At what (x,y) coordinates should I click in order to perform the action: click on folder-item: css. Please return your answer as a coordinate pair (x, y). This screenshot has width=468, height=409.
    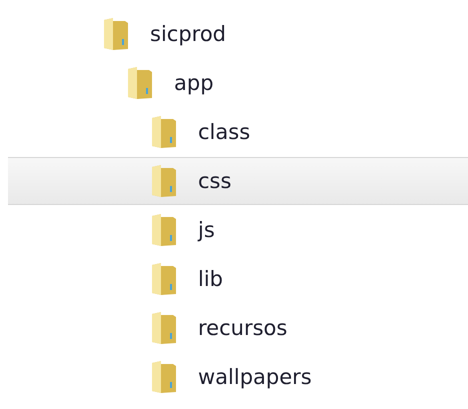
    Looking at the image, I should click on (238, 181).